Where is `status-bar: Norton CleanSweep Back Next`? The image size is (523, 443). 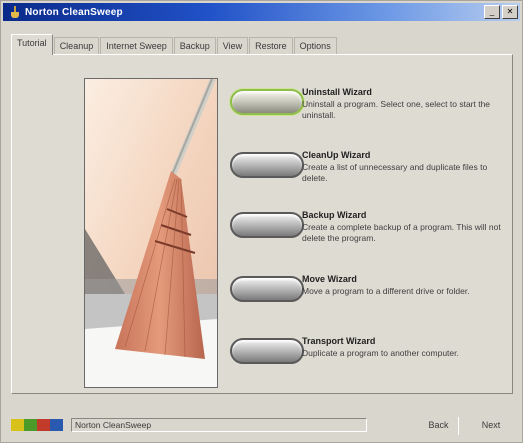
status-bar: Norton CleanSweep Back Next is located at coordinates (262, 426).